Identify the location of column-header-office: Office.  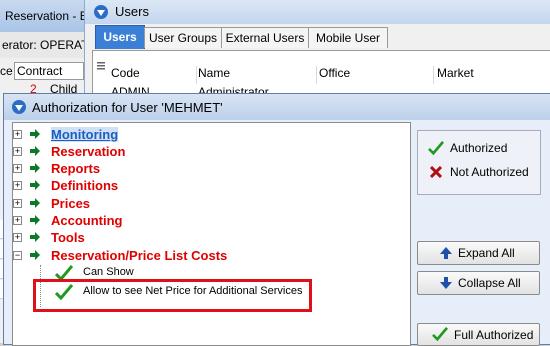
(376, 75).